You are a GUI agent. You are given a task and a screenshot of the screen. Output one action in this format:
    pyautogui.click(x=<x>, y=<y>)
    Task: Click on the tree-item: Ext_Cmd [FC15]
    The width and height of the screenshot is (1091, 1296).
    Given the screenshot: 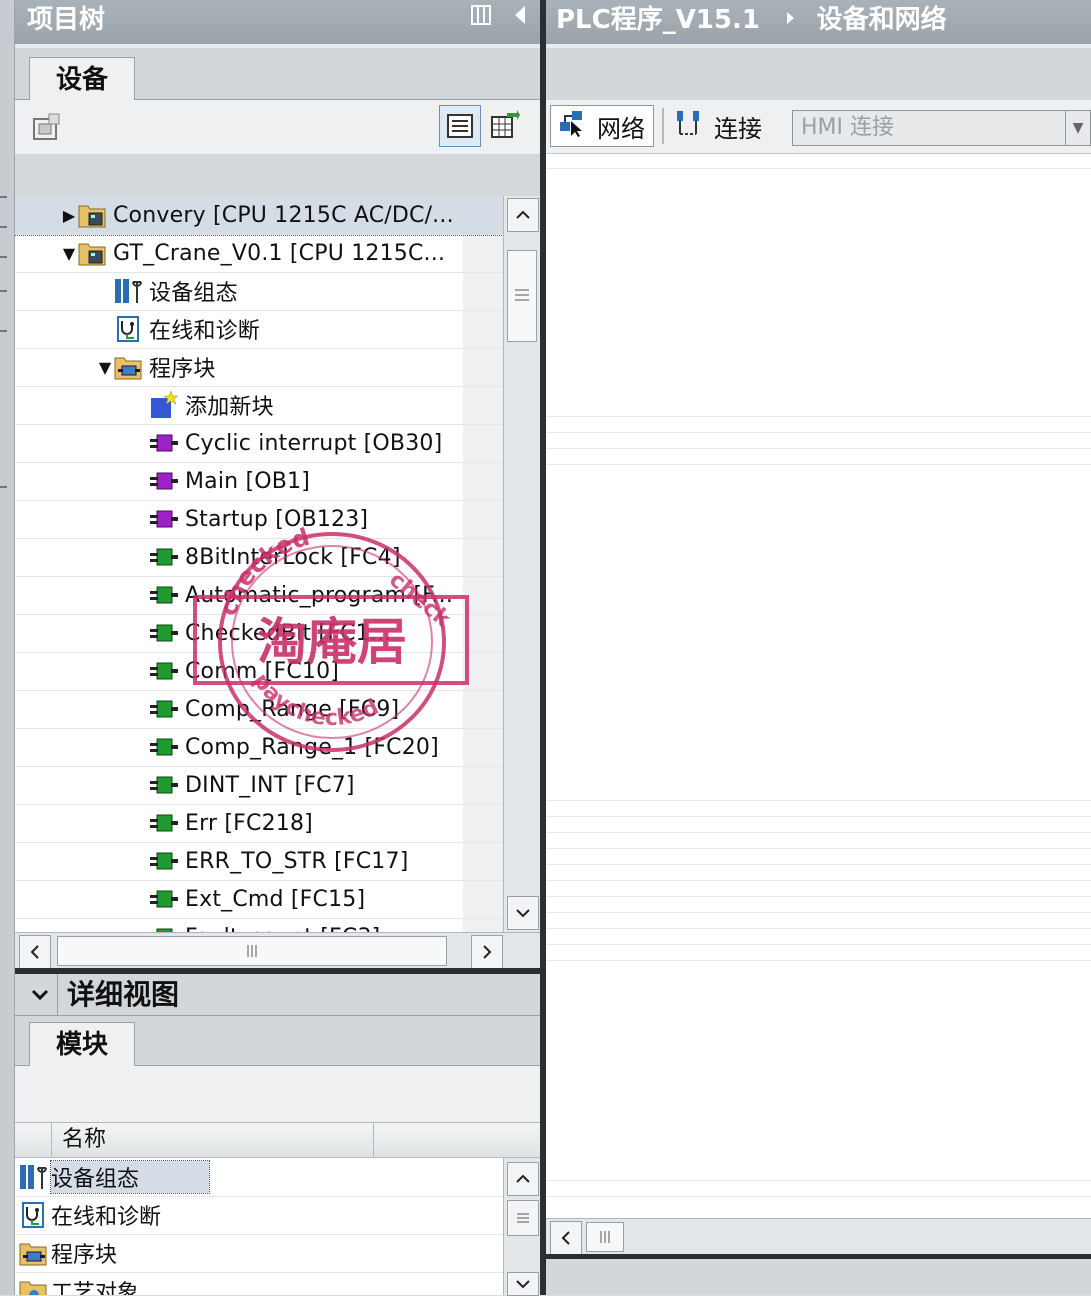 What is the action you would take?
    pyautogui.click(x=259, y=899)
    